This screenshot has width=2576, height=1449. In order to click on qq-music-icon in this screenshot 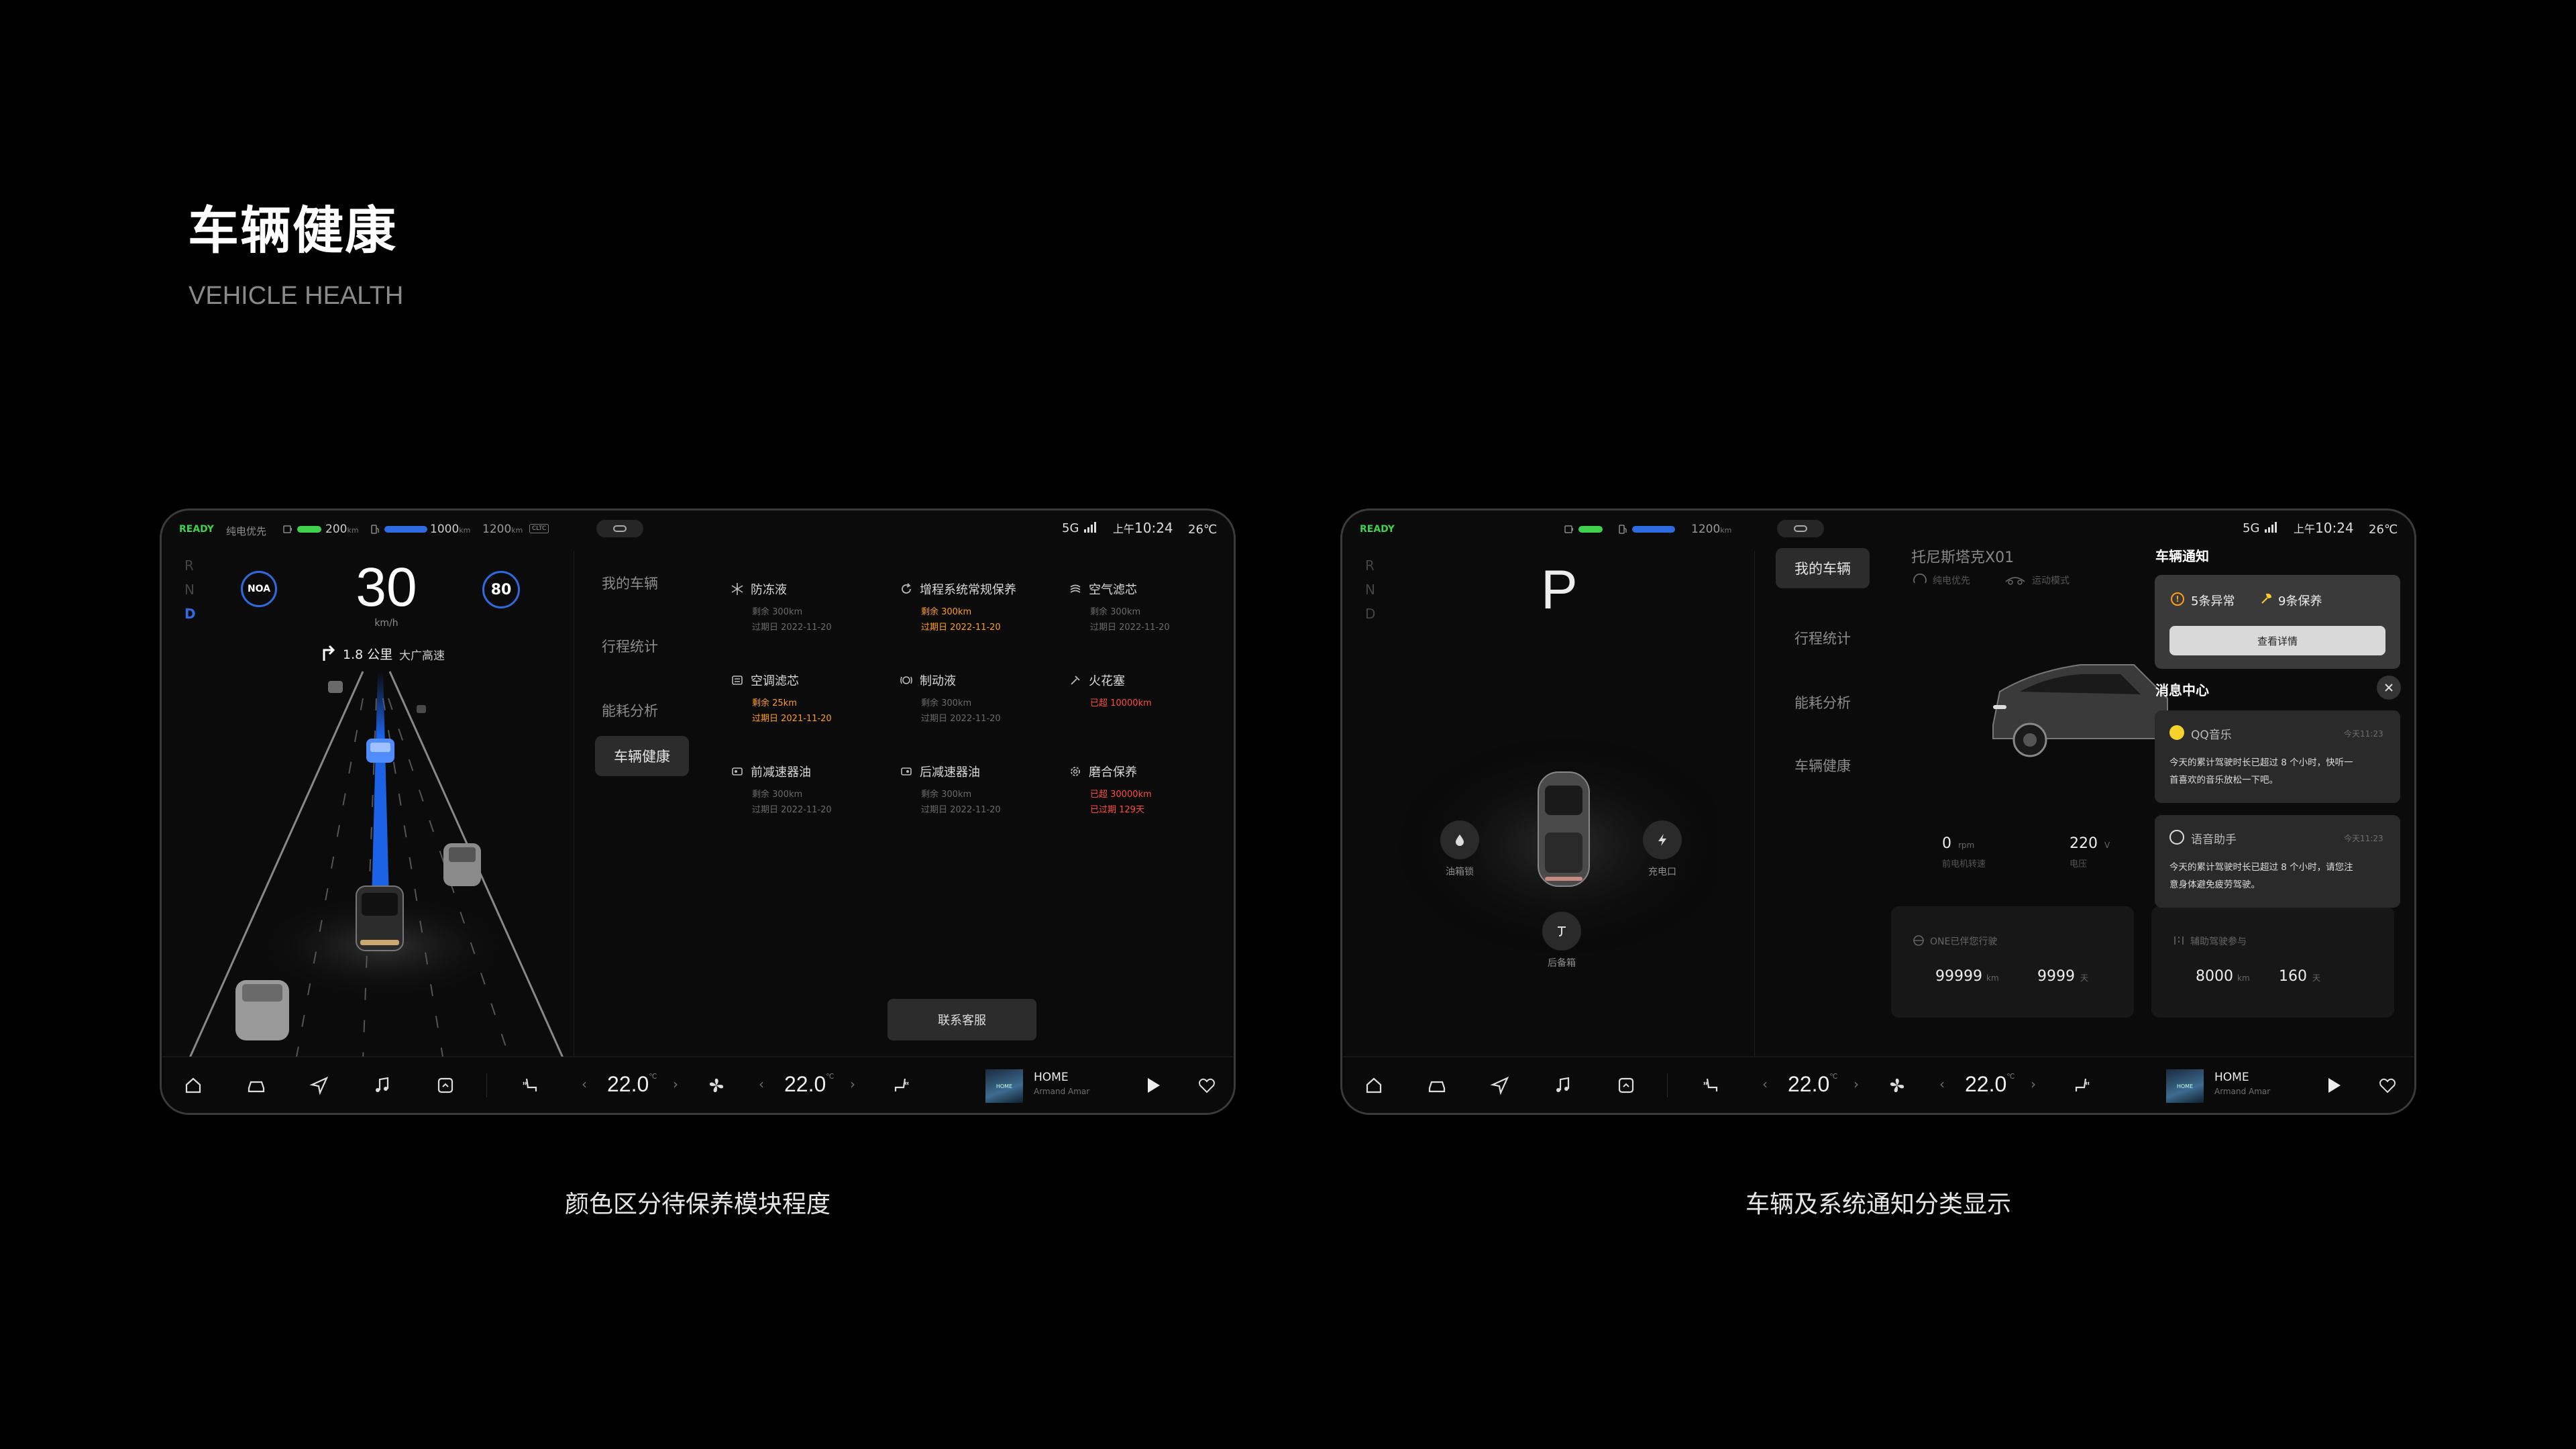, I will do `click(2176, 732)`.